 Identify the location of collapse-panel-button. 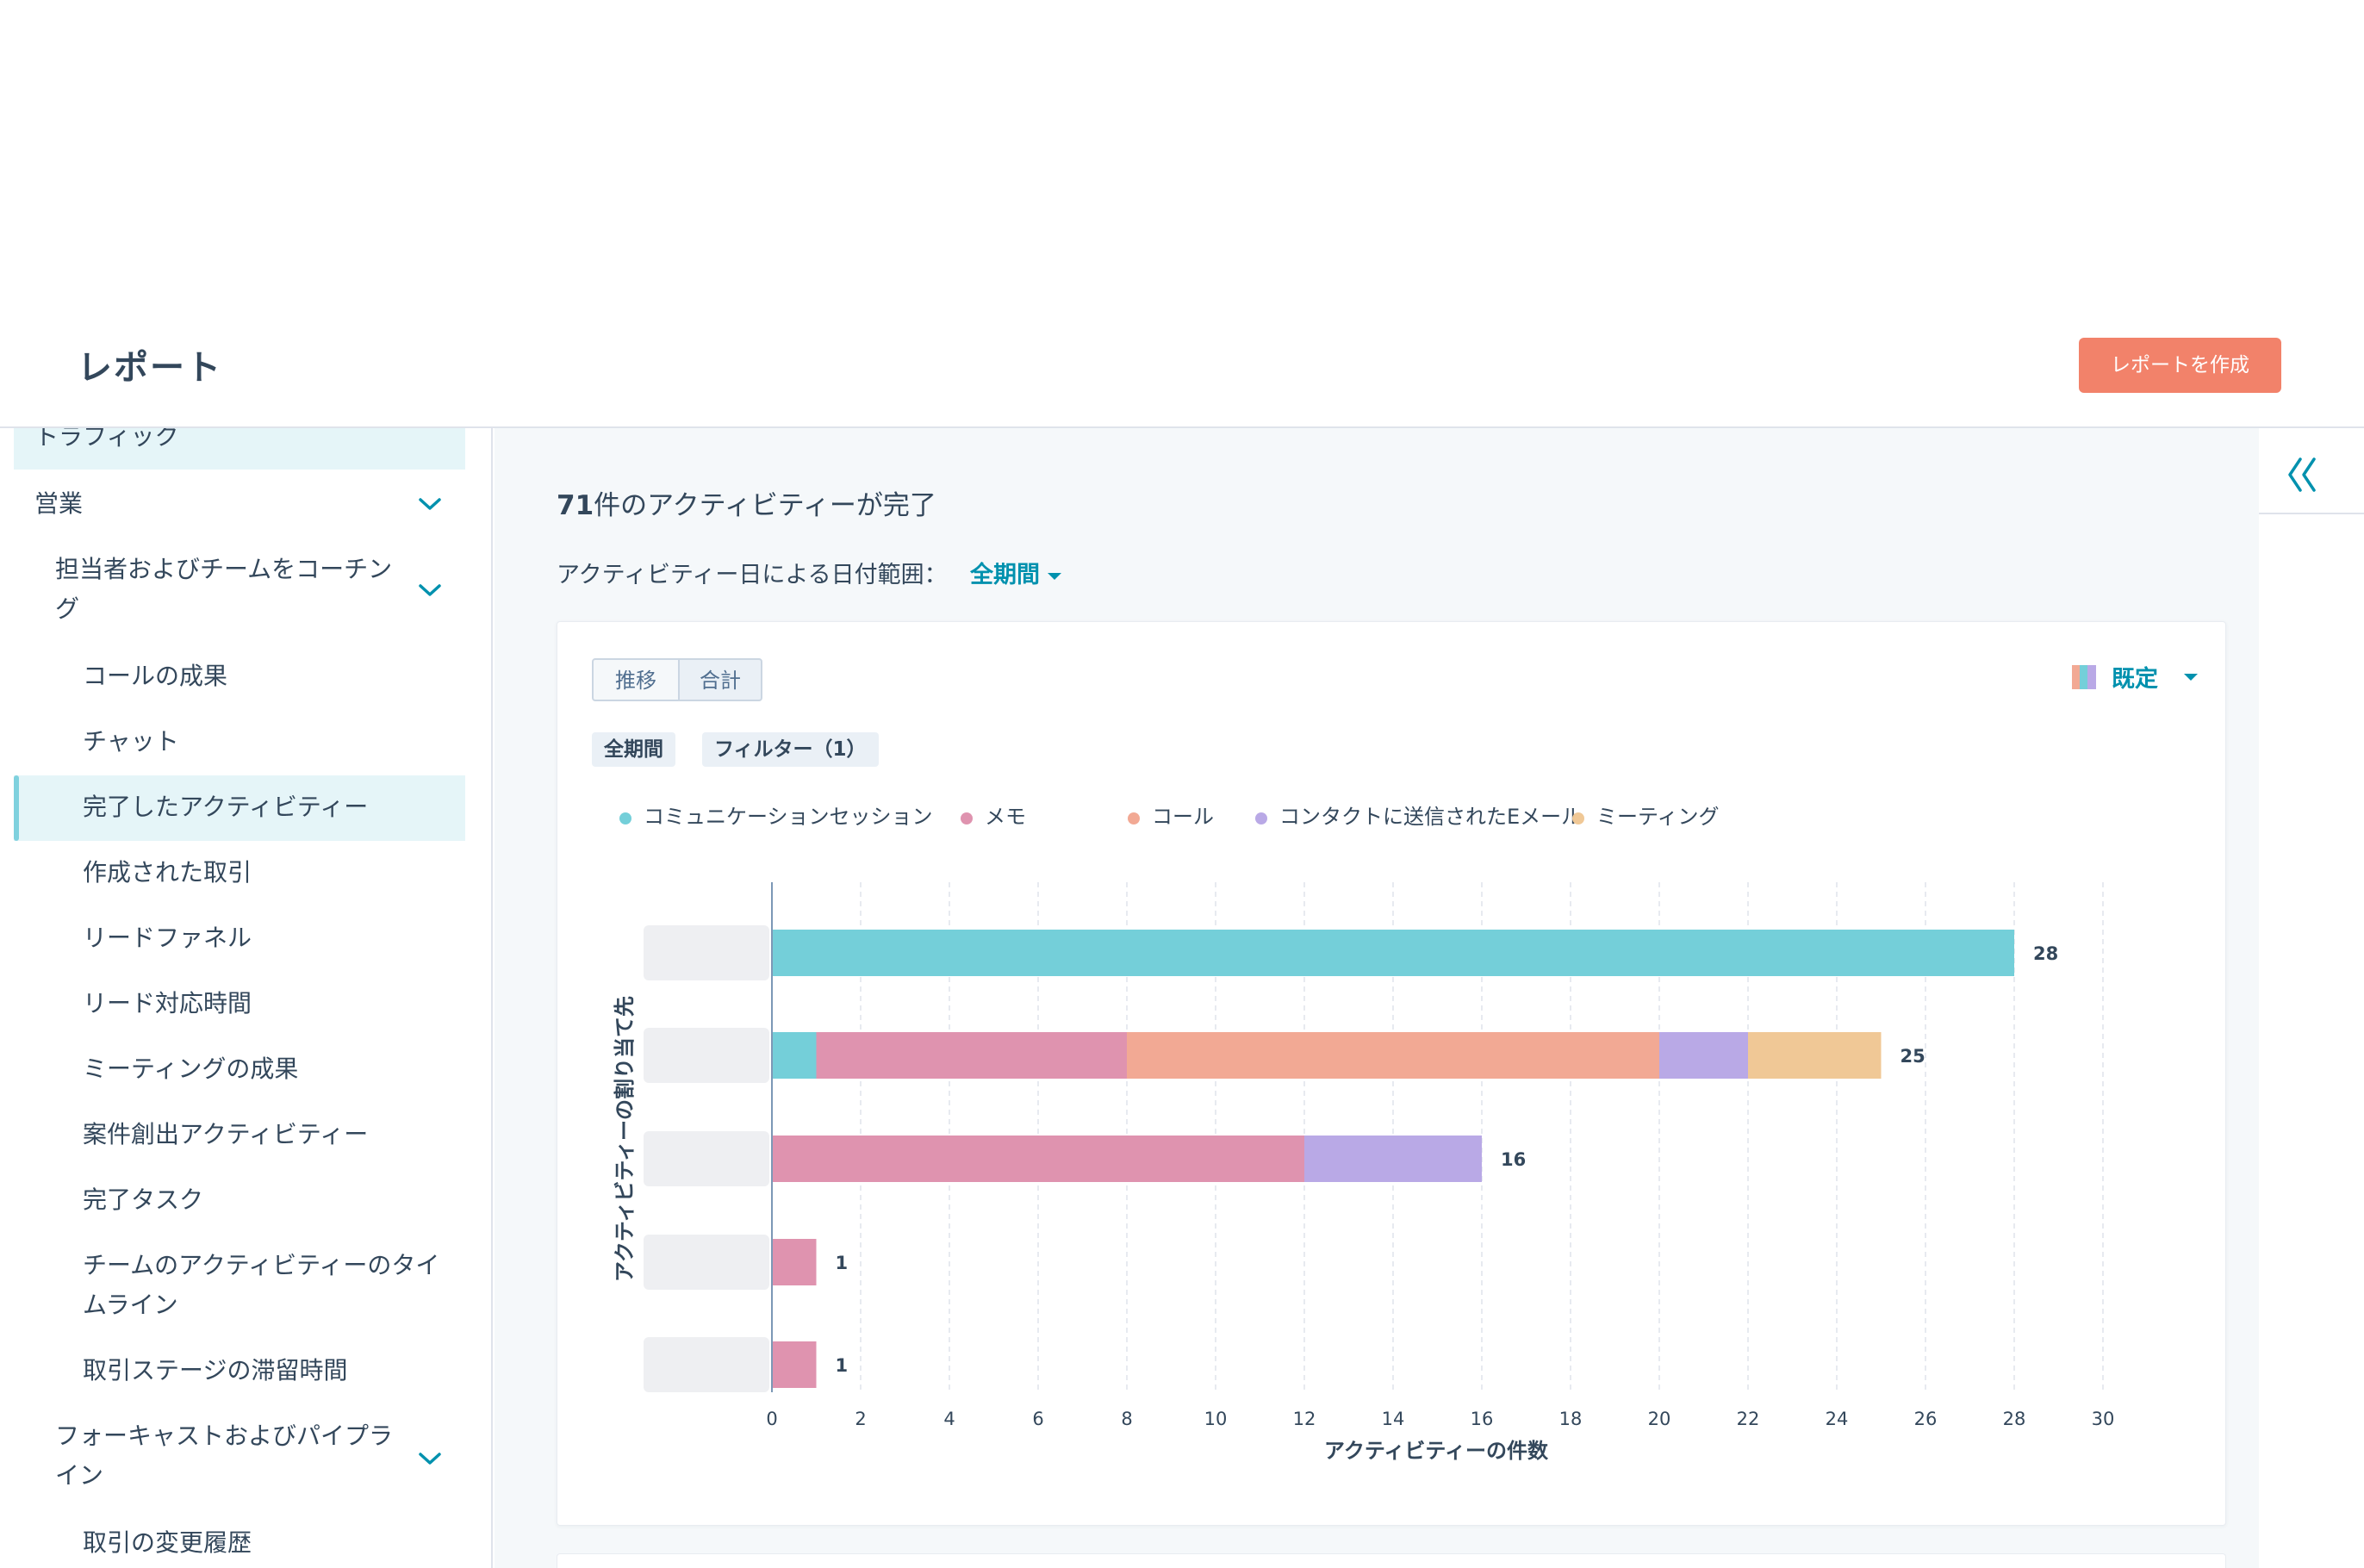
(2311, 471).